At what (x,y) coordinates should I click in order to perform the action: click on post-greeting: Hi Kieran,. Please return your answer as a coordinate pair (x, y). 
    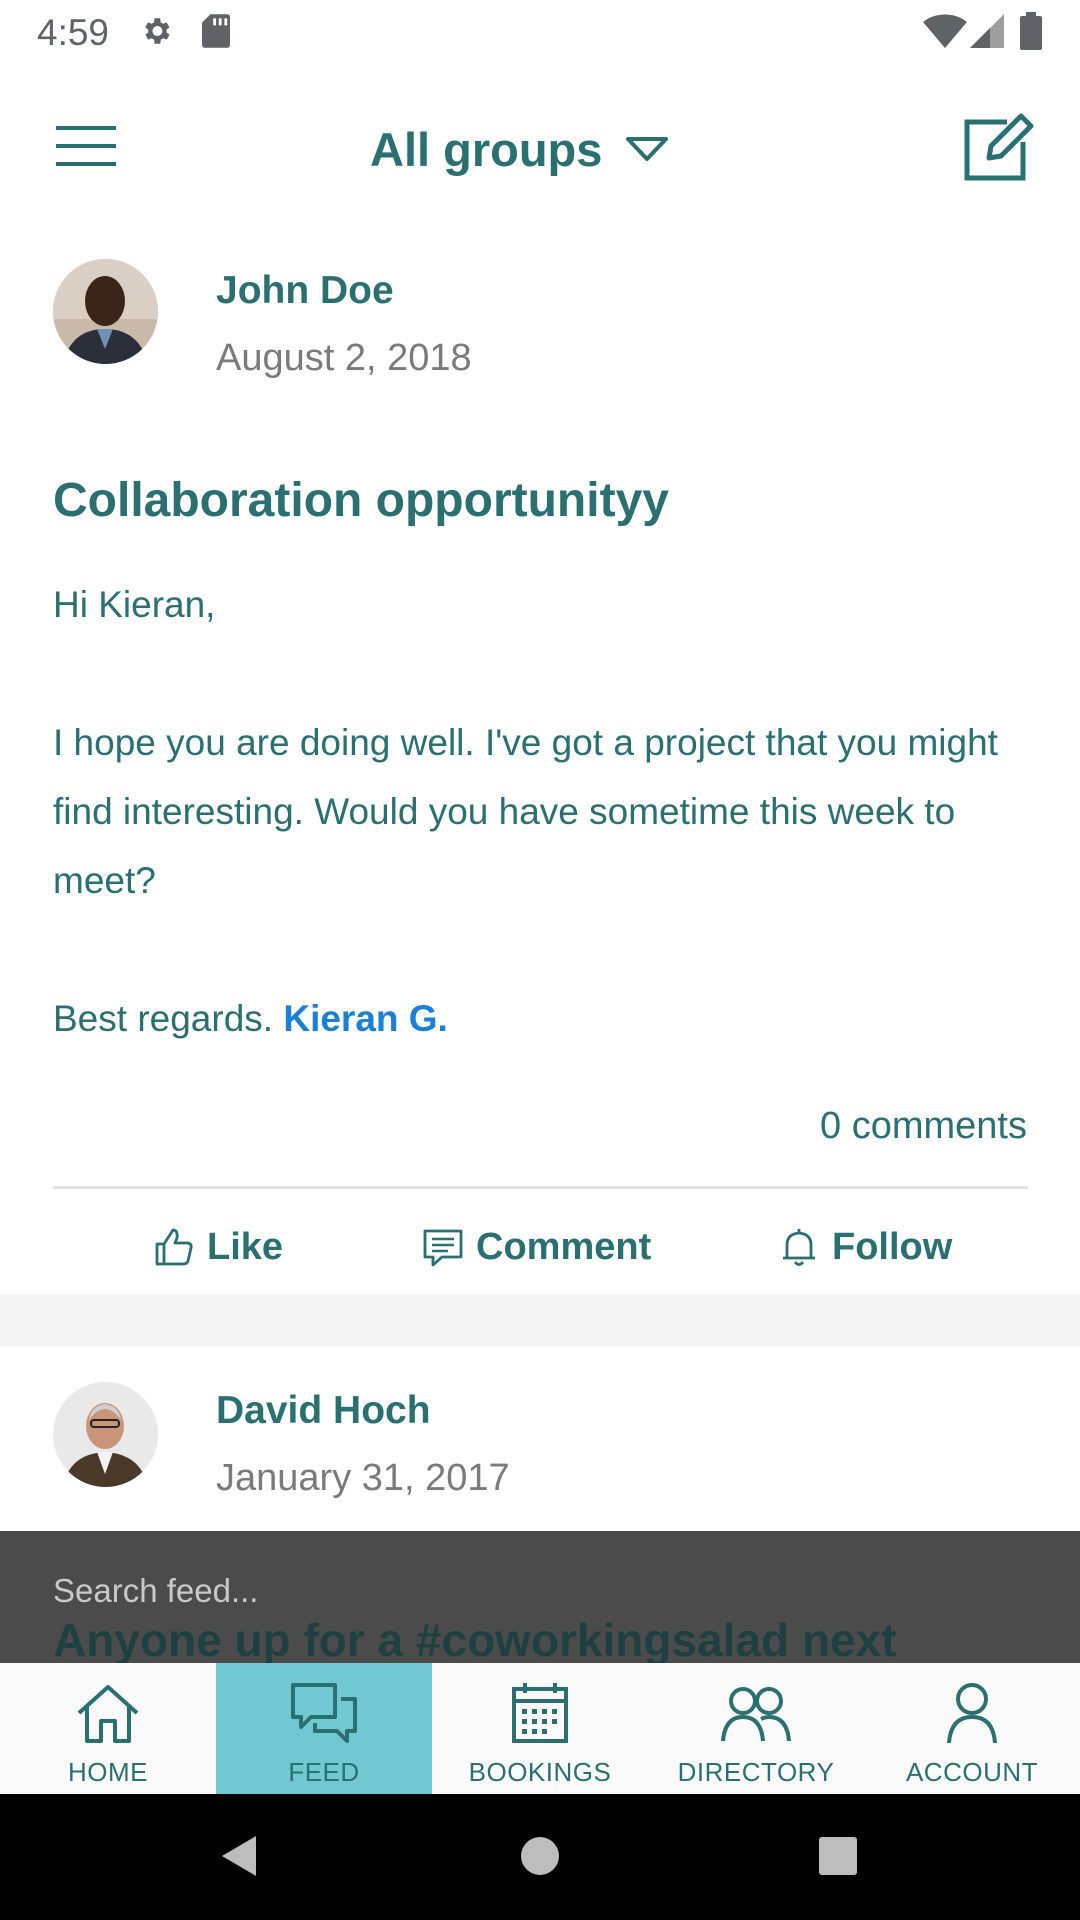
    Looking at the image, I should click on (134, 604).